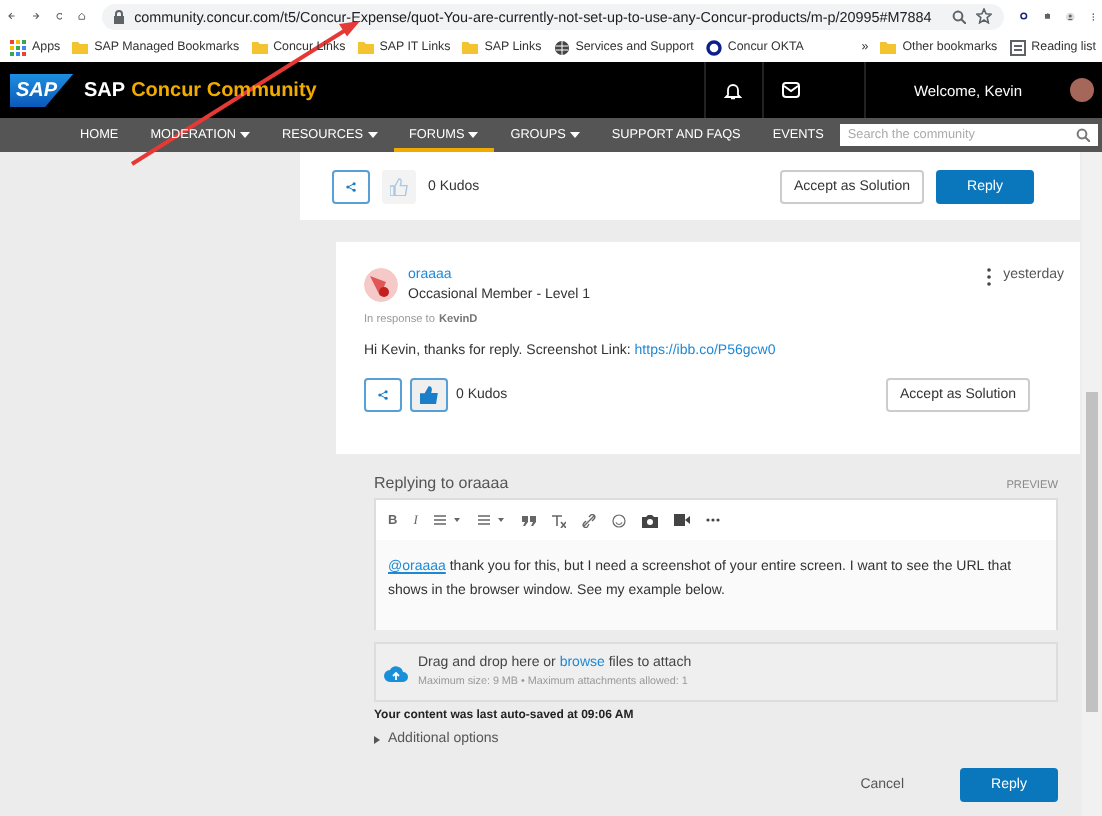 This screenshot has width=1102, height=816. Describe the element at coordinates (35, 16) in the screenshot. I see `forward-icon` at that location.